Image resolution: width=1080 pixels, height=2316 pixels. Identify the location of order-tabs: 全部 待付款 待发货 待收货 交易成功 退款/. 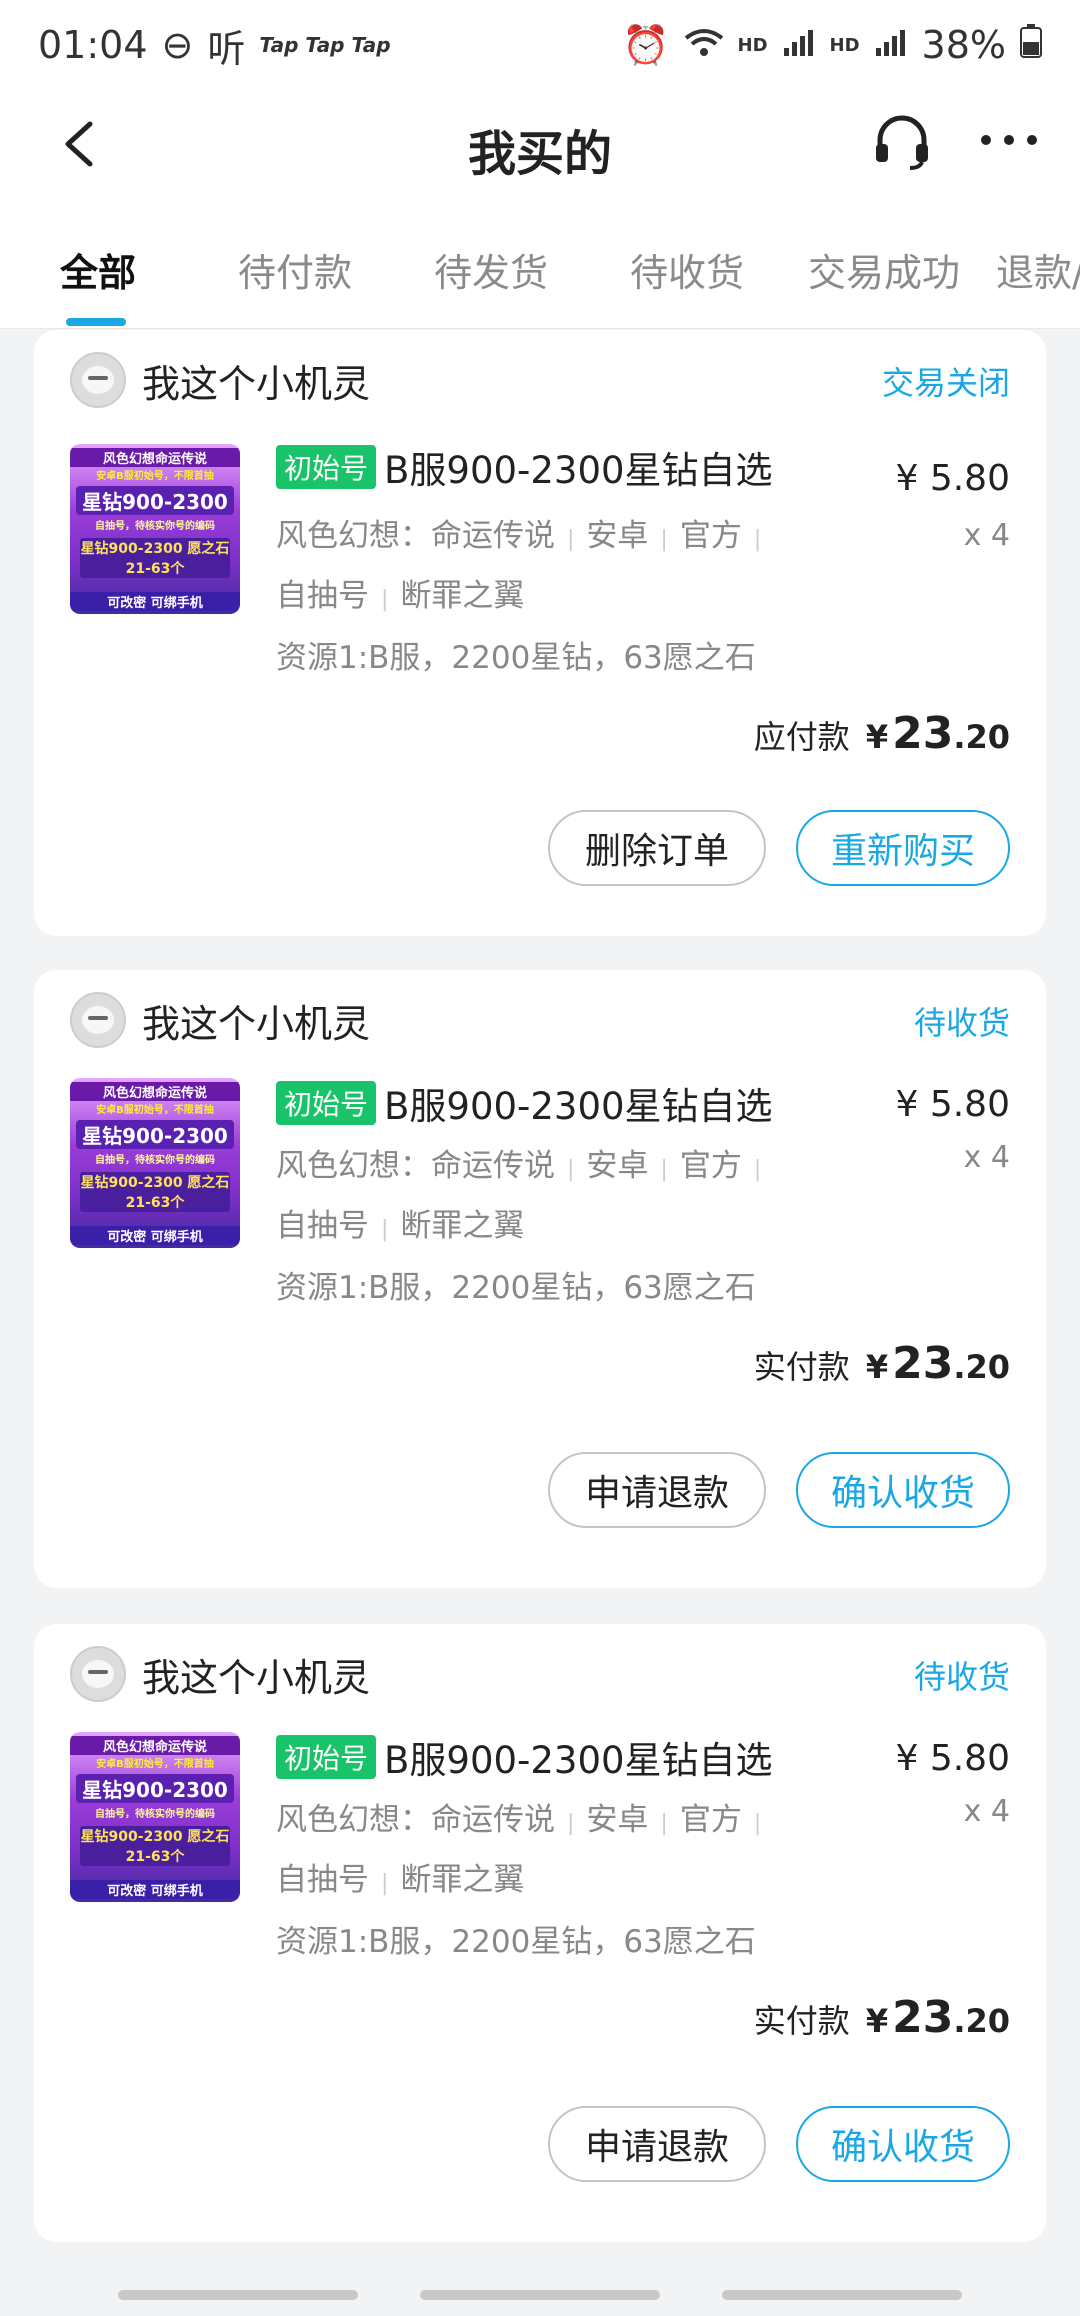
(540, 264).